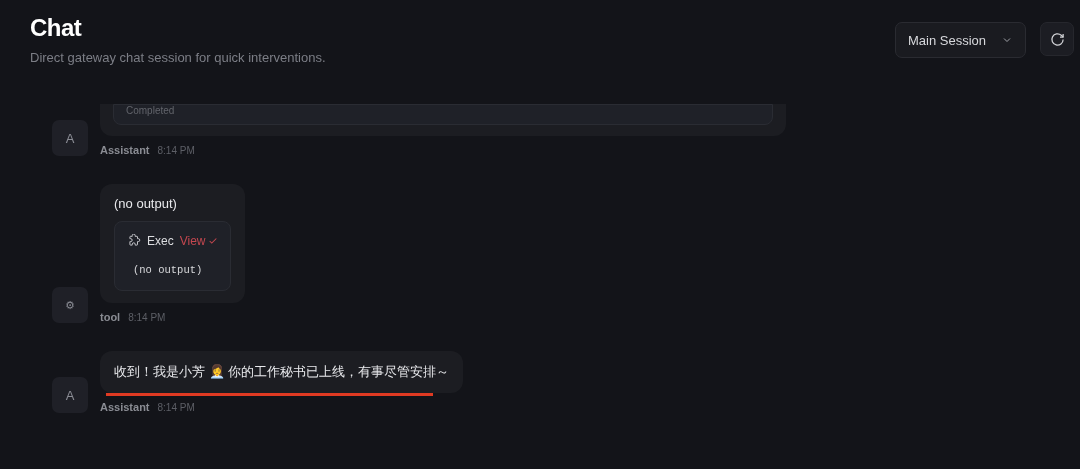 Image resolution: width=1080 pixels, height=469 pixels. I want to click on sender-name: tool, so click(110, 317).